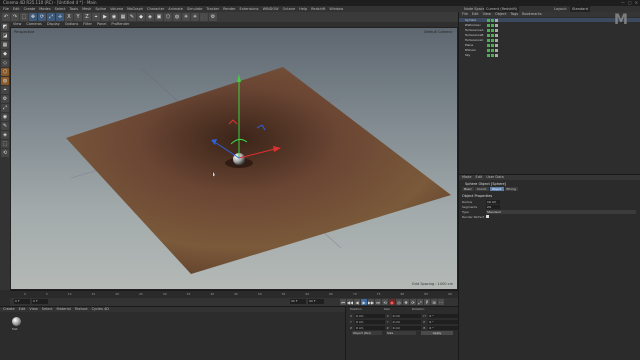 This screenshot has height=360, width=640. I want to click on transport-button-10: ⟳, so click(413, 302).